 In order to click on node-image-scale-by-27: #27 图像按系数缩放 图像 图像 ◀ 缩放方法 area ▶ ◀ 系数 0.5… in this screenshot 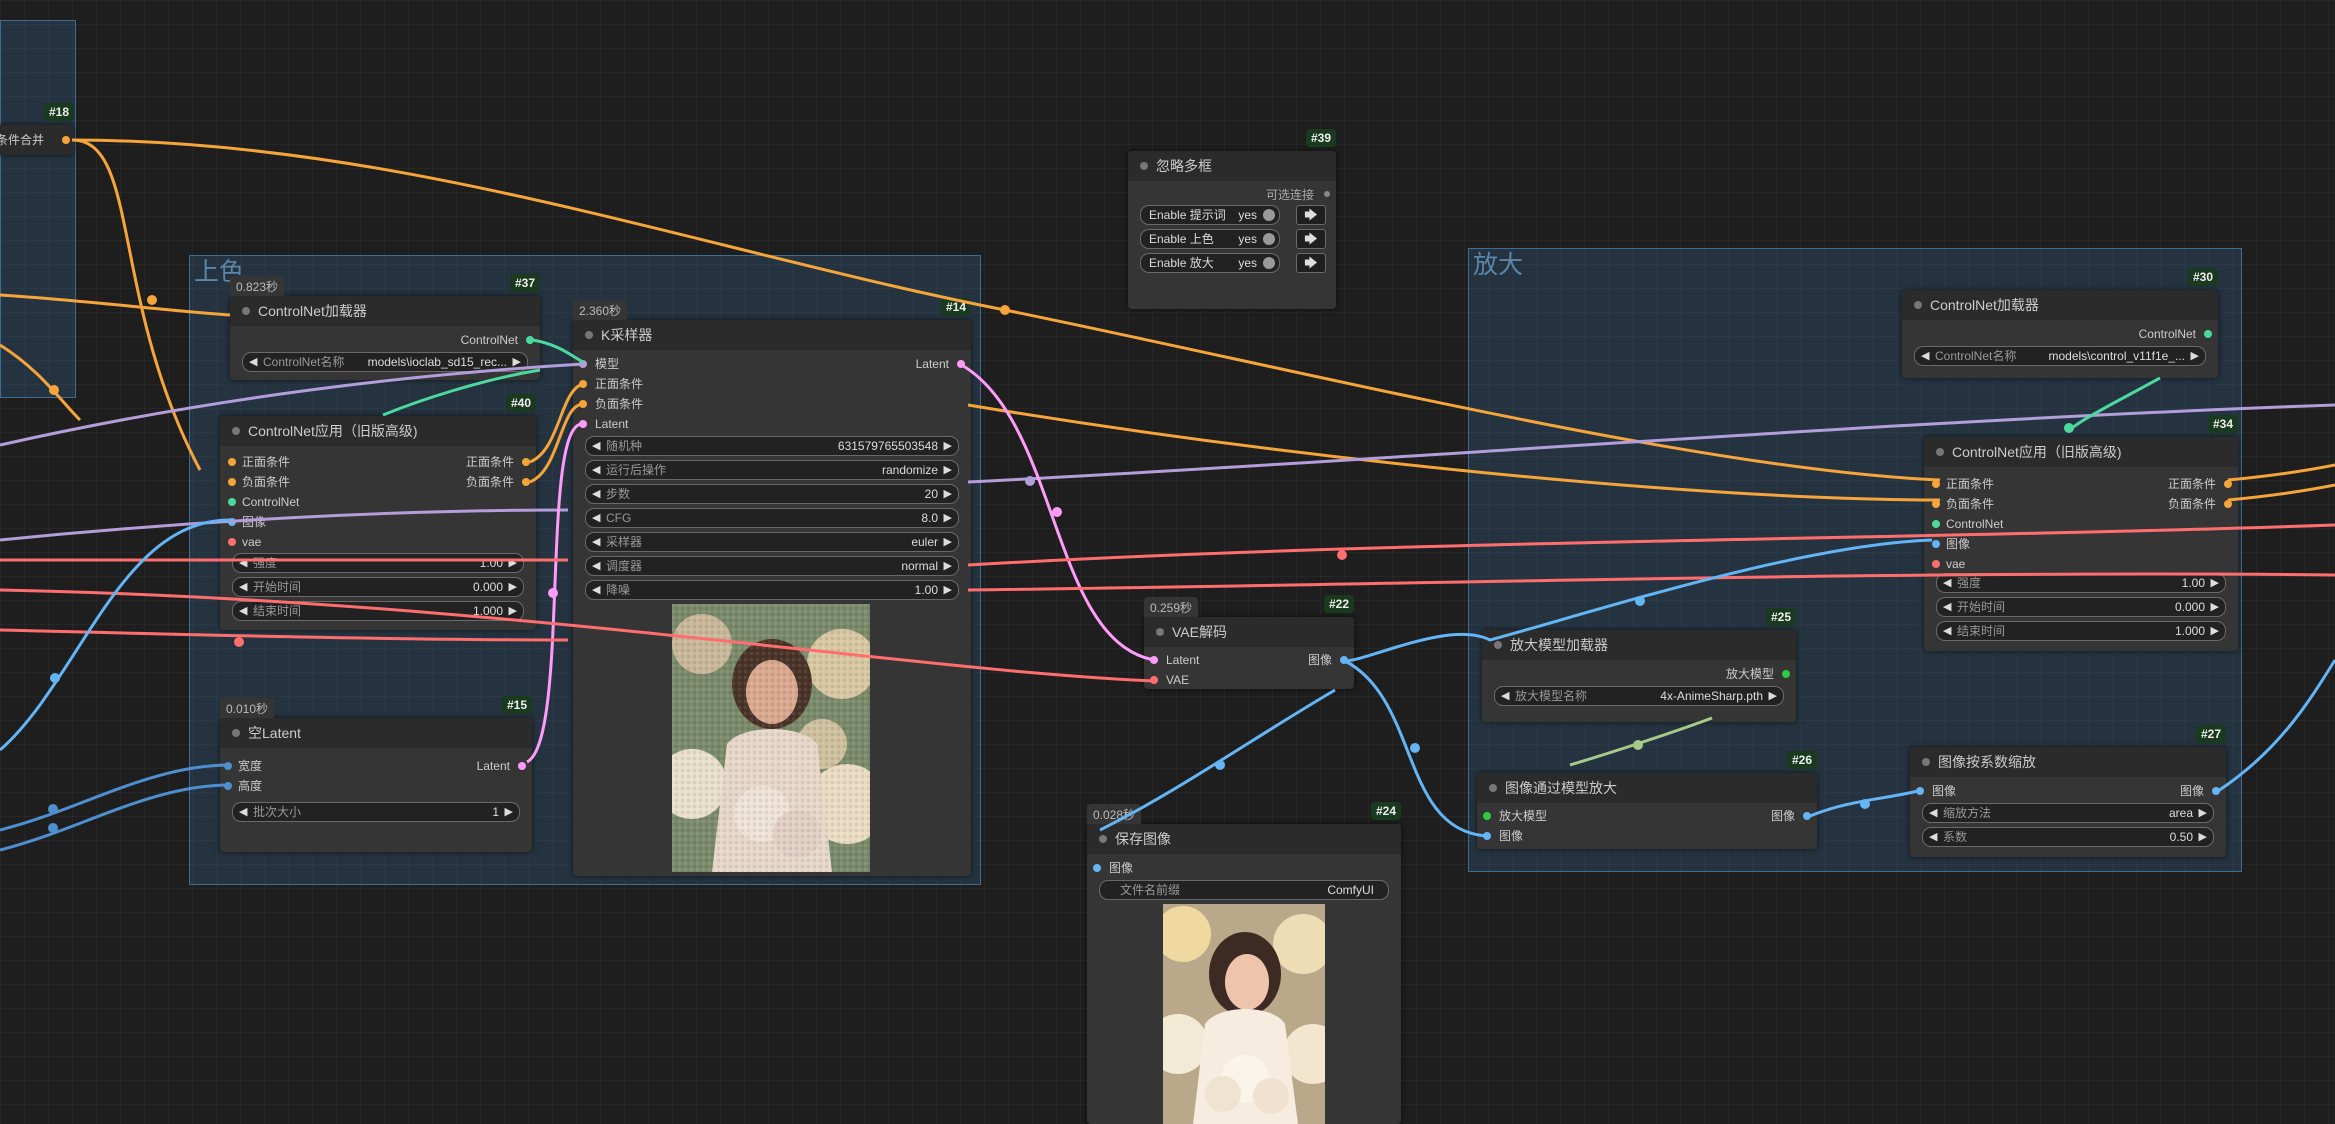, I will do `click(2068, 791)`.